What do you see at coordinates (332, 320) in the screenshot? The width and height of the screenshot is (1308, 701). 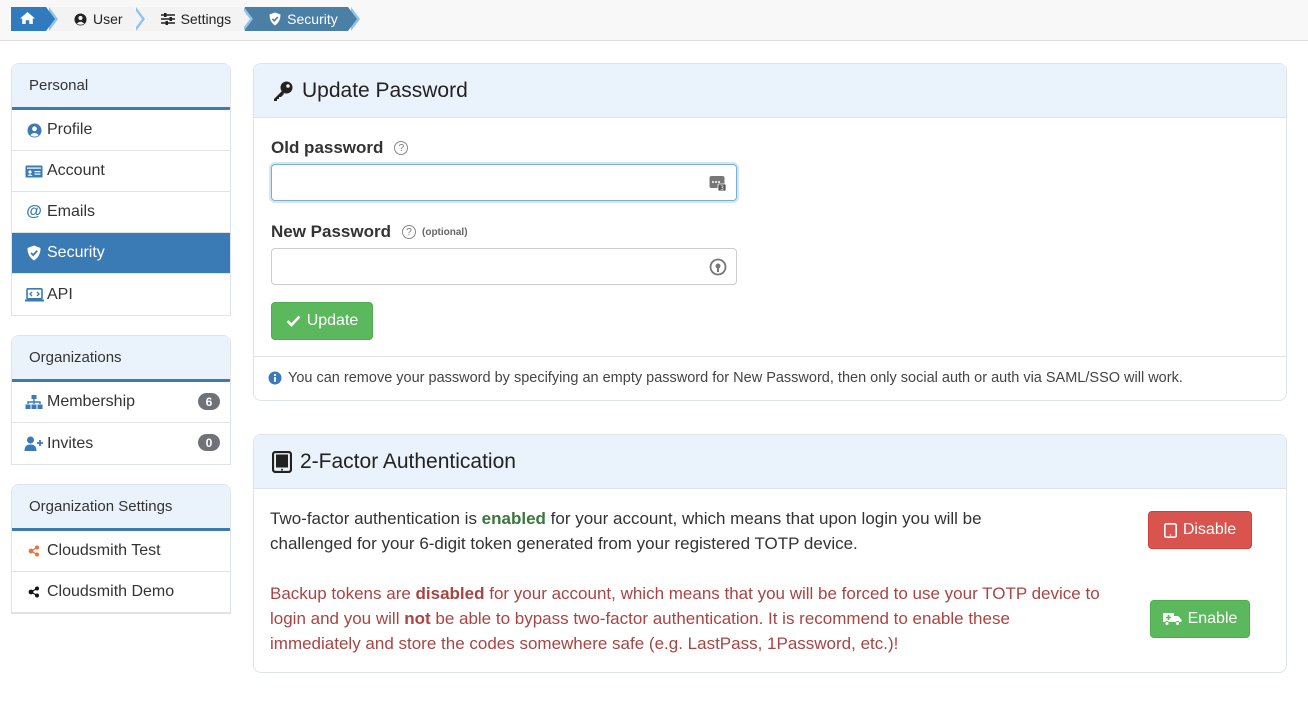 I see `button-label: Update` at bounding box center [332, 320].